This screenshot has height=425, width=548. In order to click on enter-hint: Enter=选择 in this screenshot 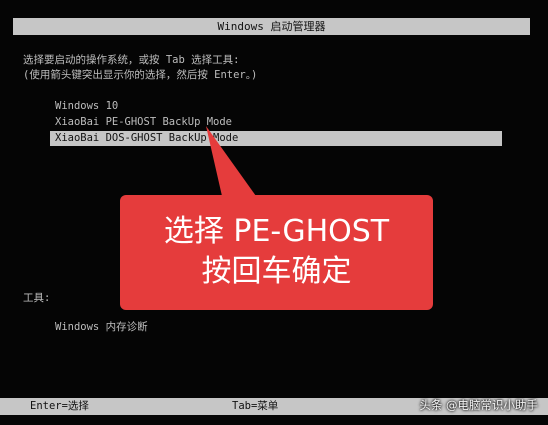, I will do `click(59, 406)`.